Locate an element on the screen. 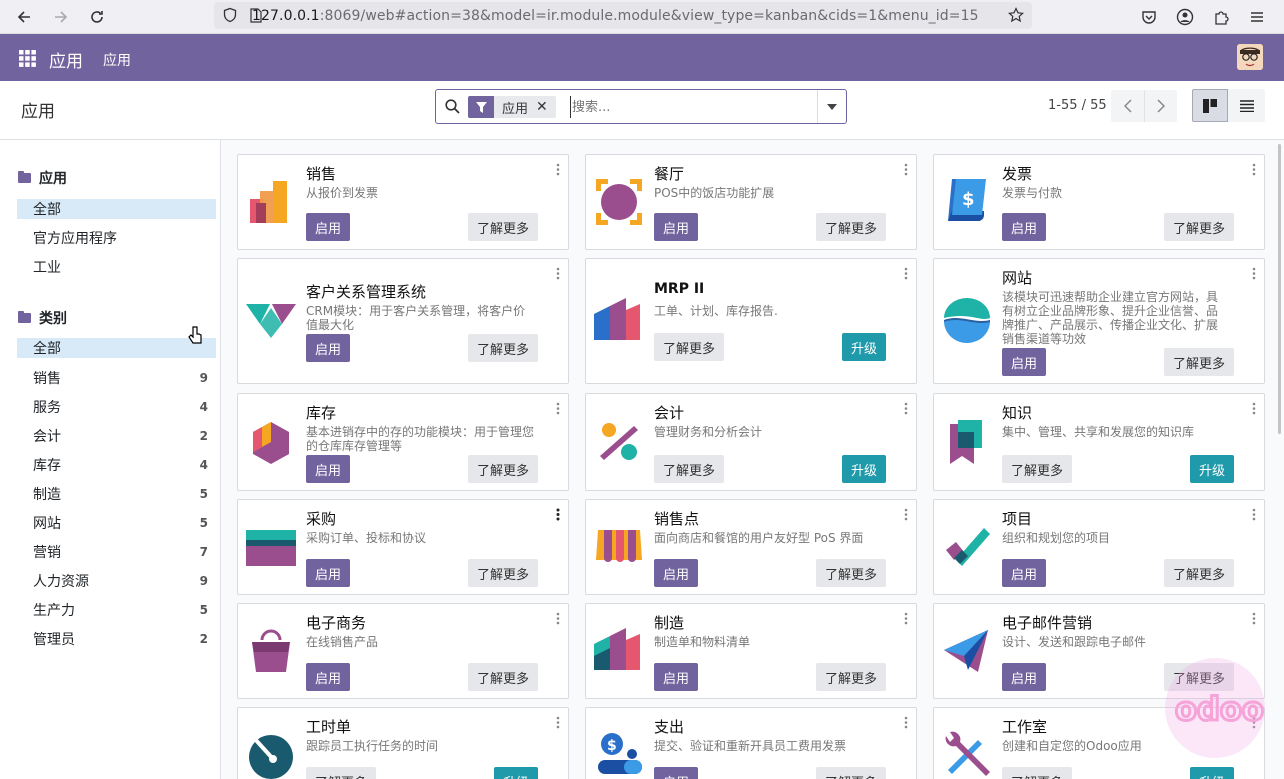  app-card: 制造 制造单和物料清单 启用 了解更多 is located at coordinates (751, 651).